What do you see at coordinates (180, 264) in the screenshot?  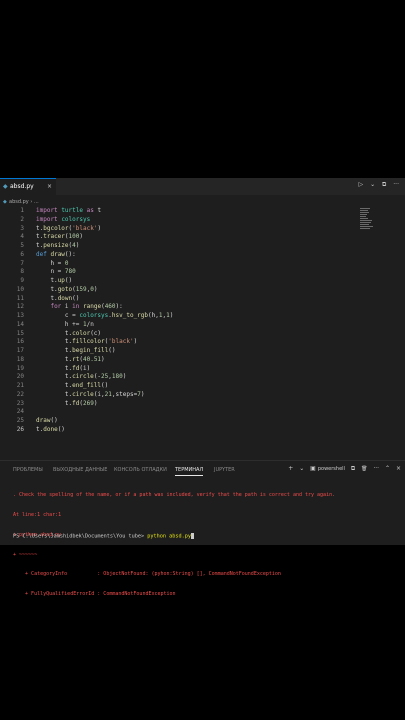 I see `code-line: 7 h = 0` at bounding box center [180, 264].